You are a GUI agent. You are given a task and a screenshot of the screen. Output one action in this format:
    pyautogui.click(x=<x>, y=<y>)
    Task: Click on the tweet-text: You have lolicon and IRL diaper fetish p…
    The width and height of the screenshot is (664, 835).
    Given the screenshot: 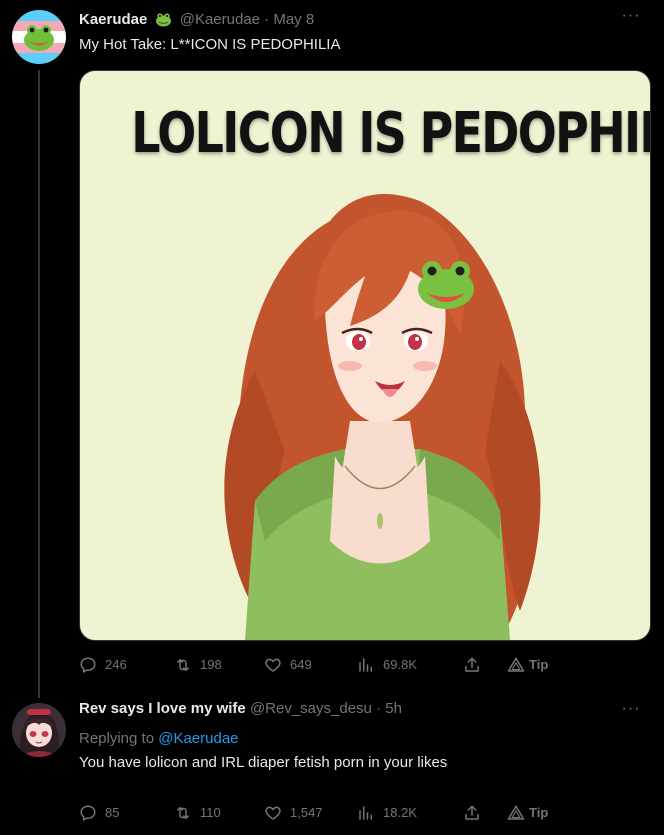 What is the action you would take?
    pyautogui.click(x=263, y=762)
    